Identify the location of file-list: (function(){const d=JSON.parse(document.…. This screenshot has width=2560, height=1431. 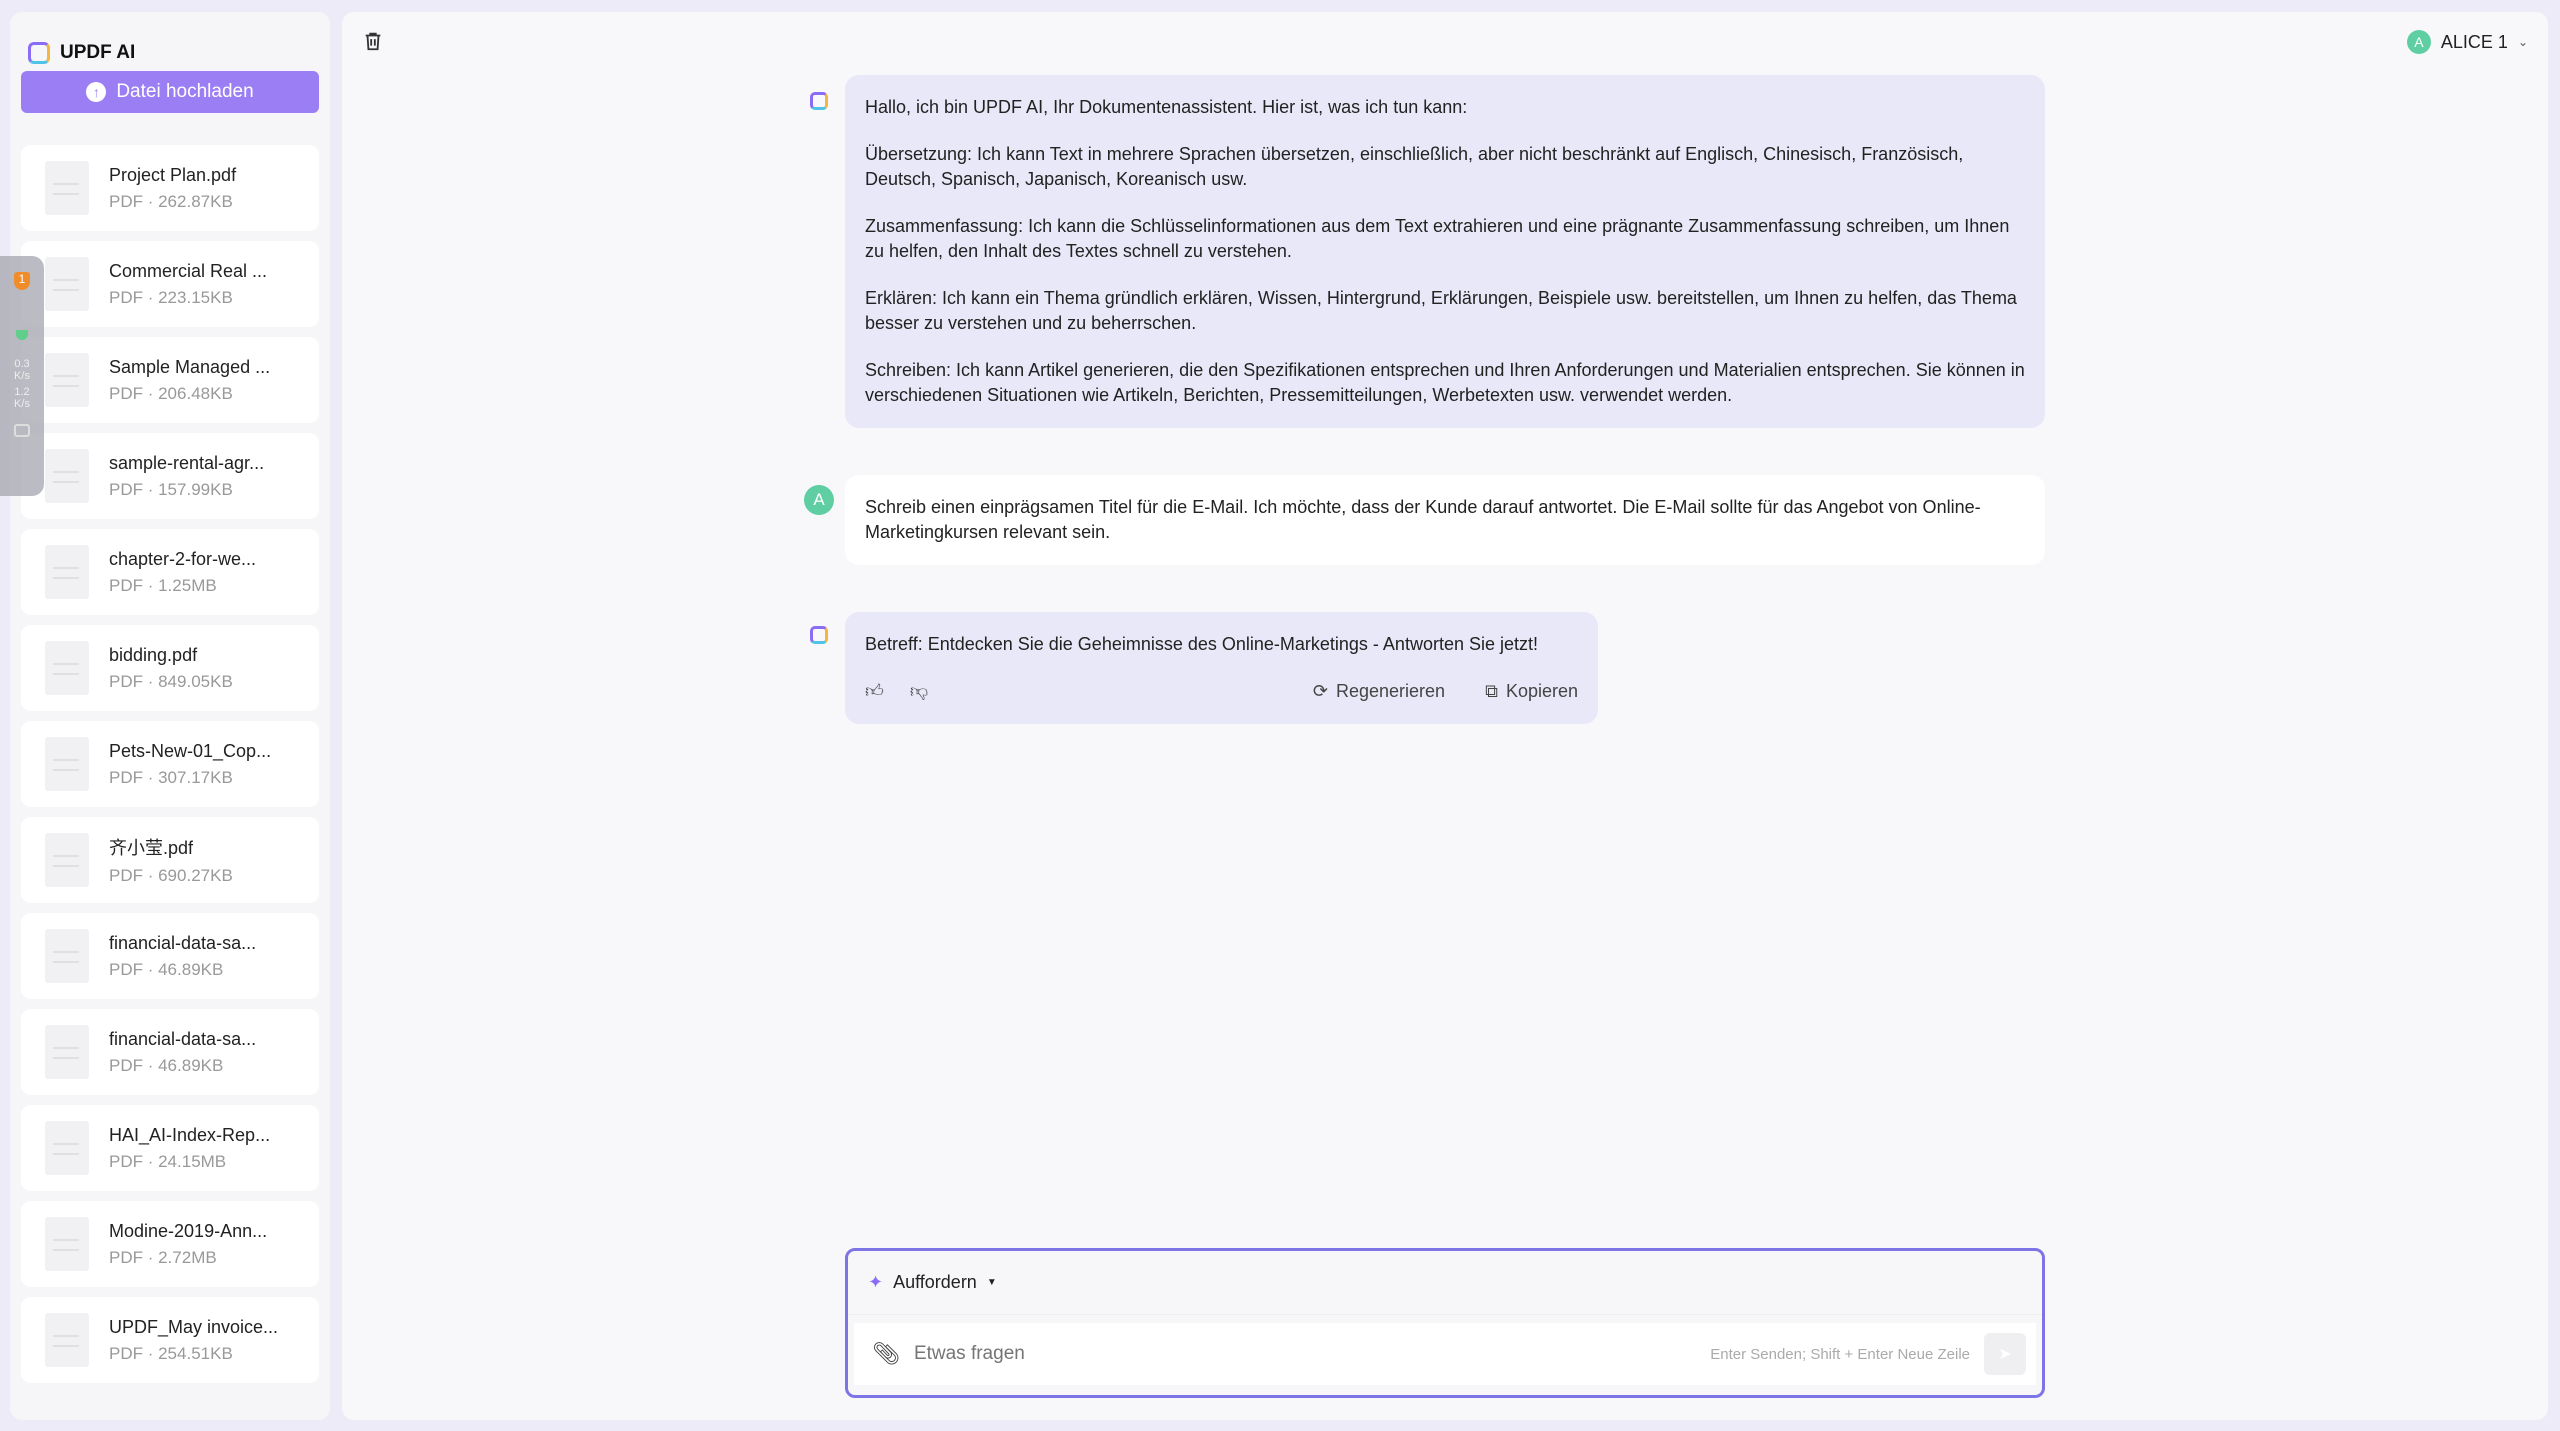
(170, 769).